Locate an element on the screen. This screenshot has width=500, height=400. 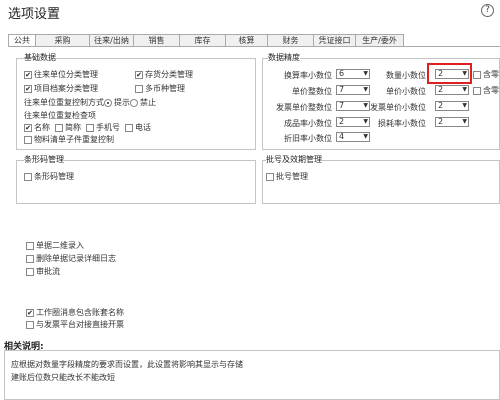
option-delete-log: 删除单据记录详细日志 is located at coordinates (71, 259).